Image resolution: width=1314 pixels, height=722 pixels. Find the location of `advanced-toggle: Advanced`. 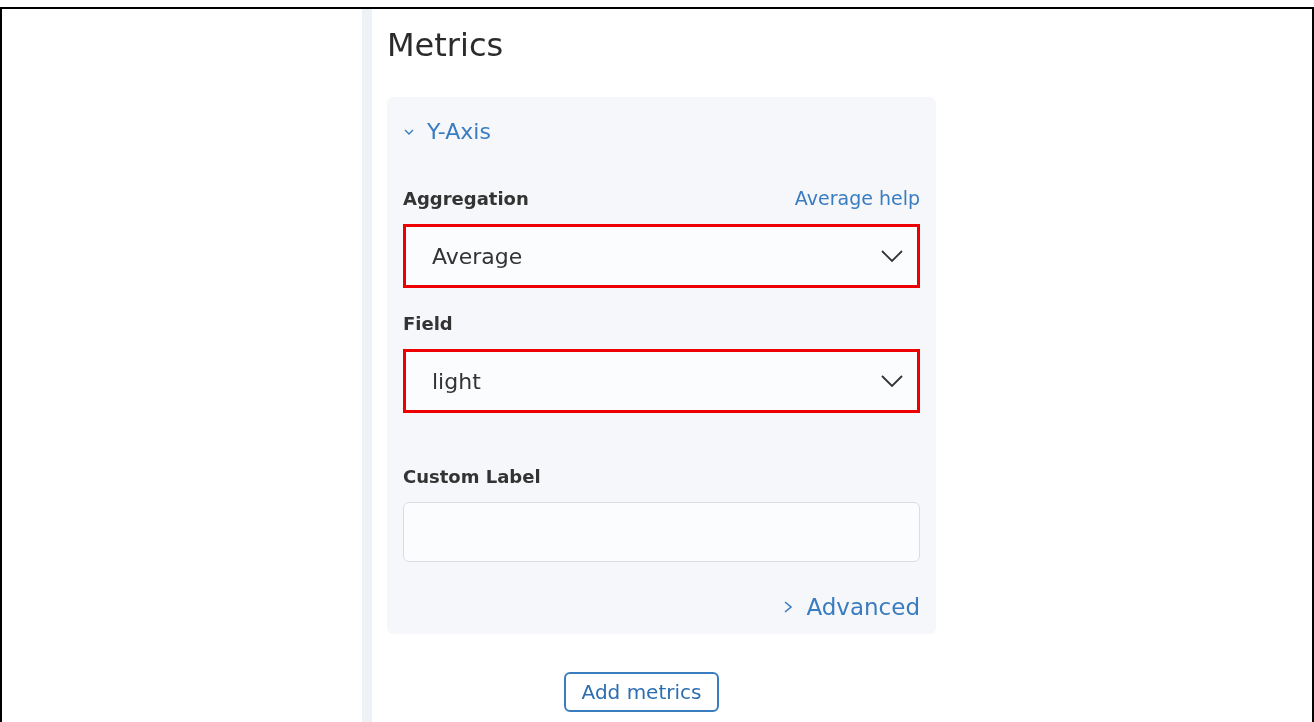

advanced-toggle: Advanced is located at coordinates (851, 607).